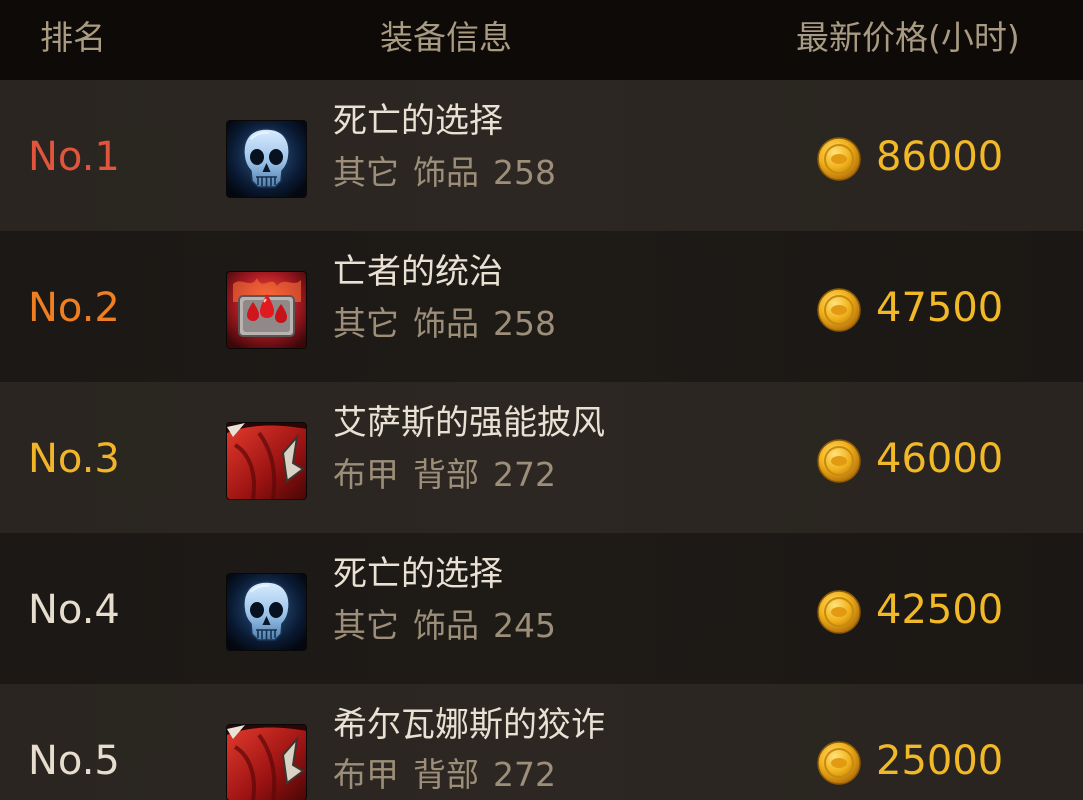 Image resolution: width=1083 pixels, height=800 pixels. Describe the element at coordinates (74, 761) in the screenshot. I see `rank-label: No.5` at that location.